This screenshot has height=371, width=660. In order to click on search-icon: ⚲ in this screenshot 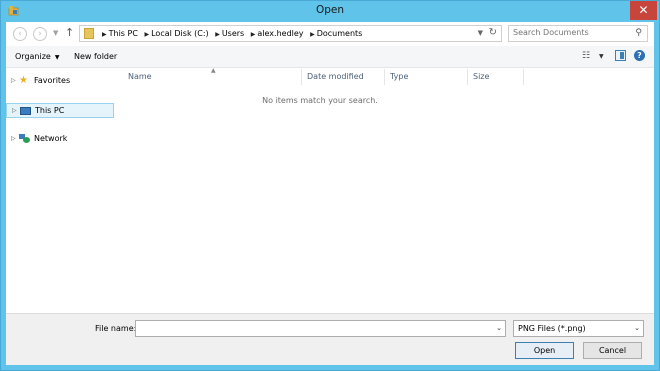, I will do `click(638, 33)`.